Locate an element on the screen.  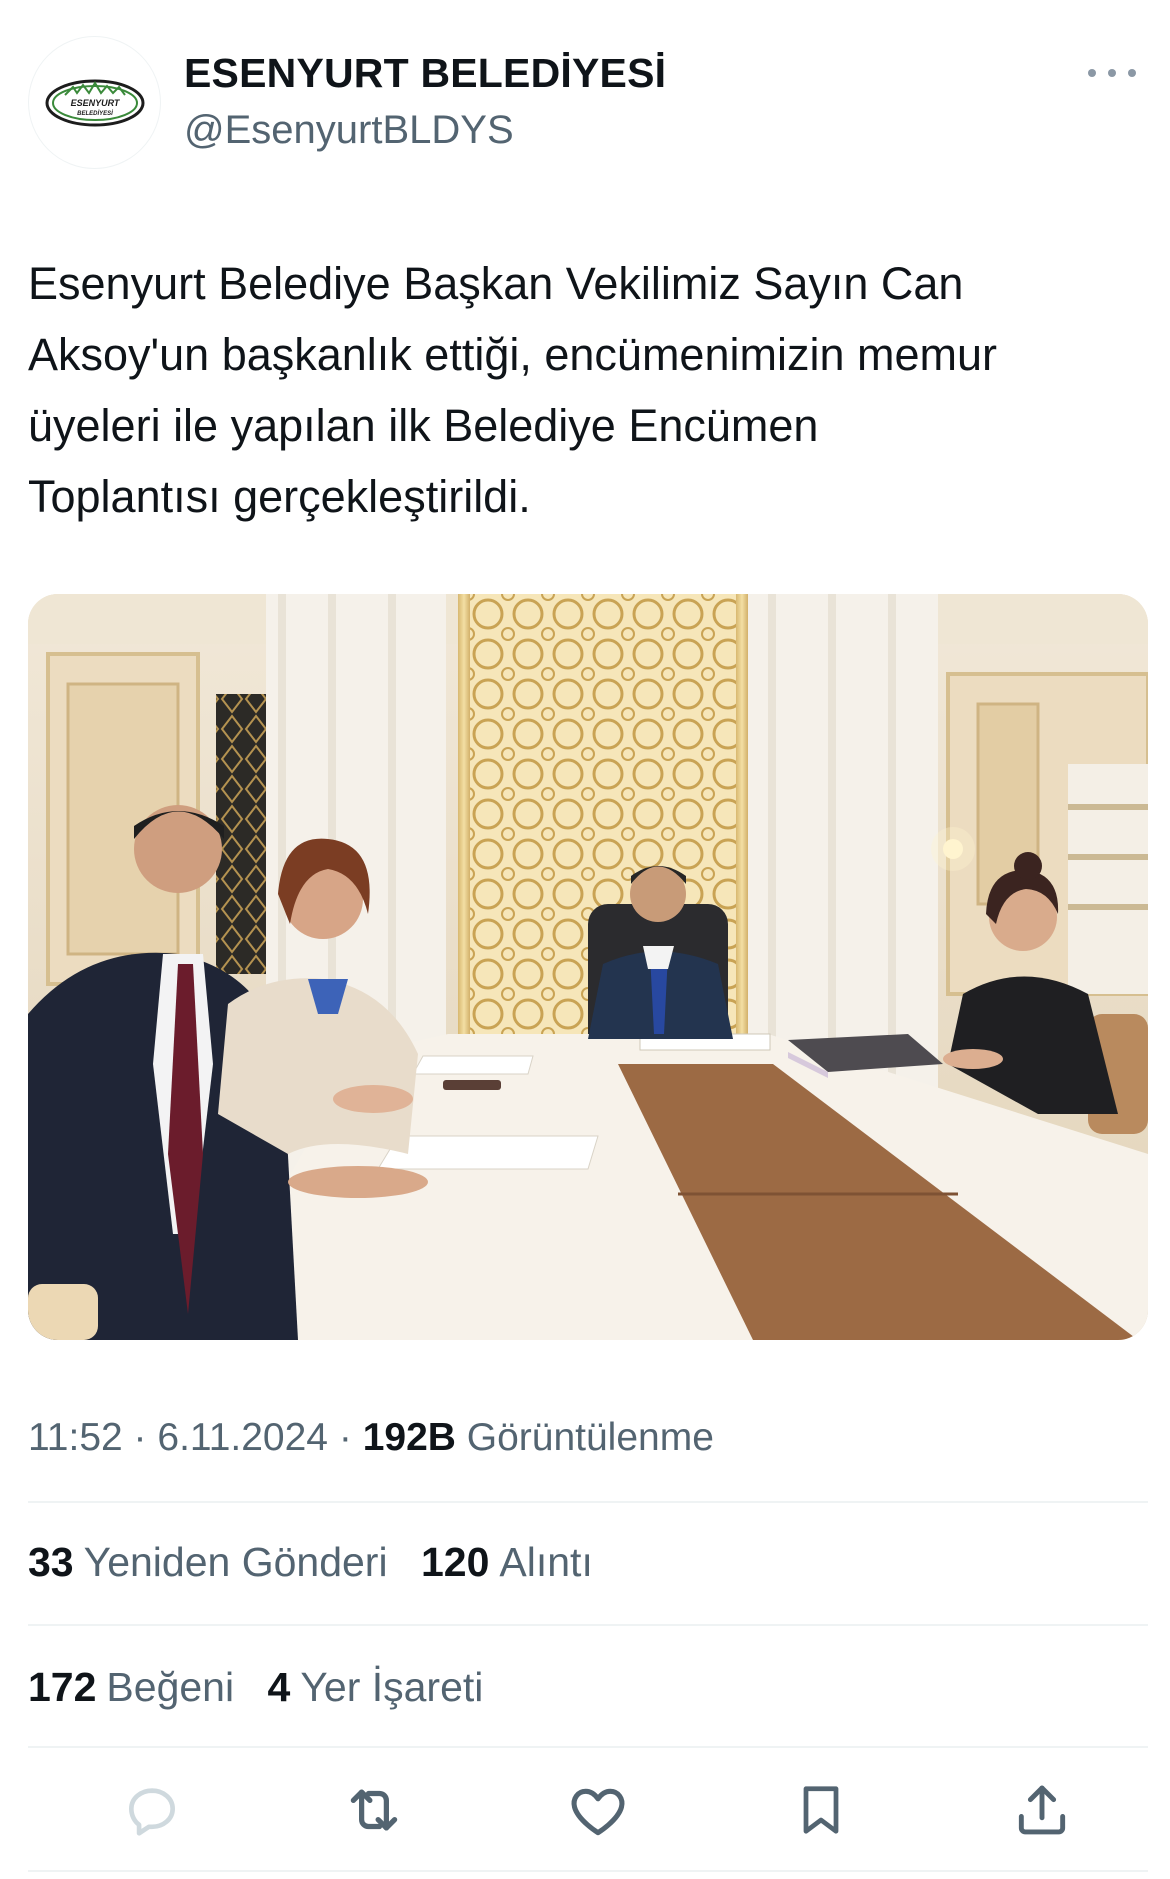
tweet-time: 11:52 is located at coordinates (75, 1437).